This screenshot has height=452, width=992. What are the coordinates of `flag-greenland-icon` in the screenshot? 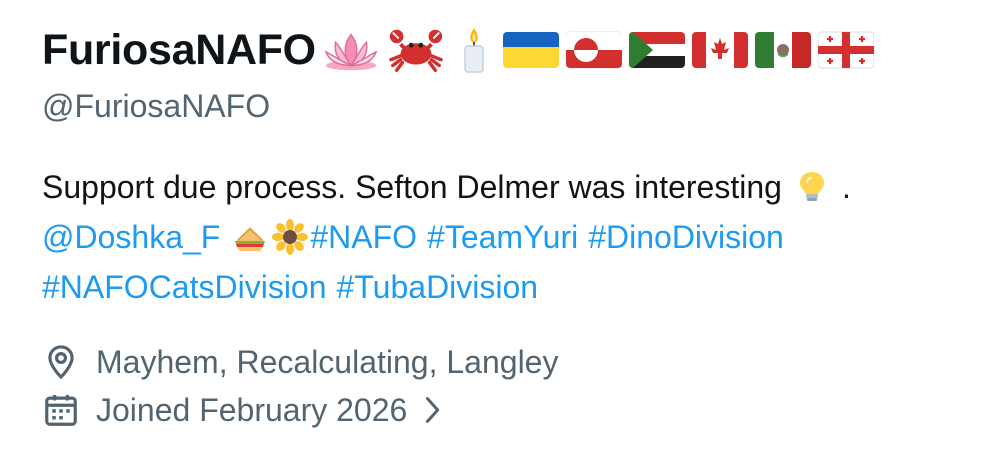 It's located at (593, 50).